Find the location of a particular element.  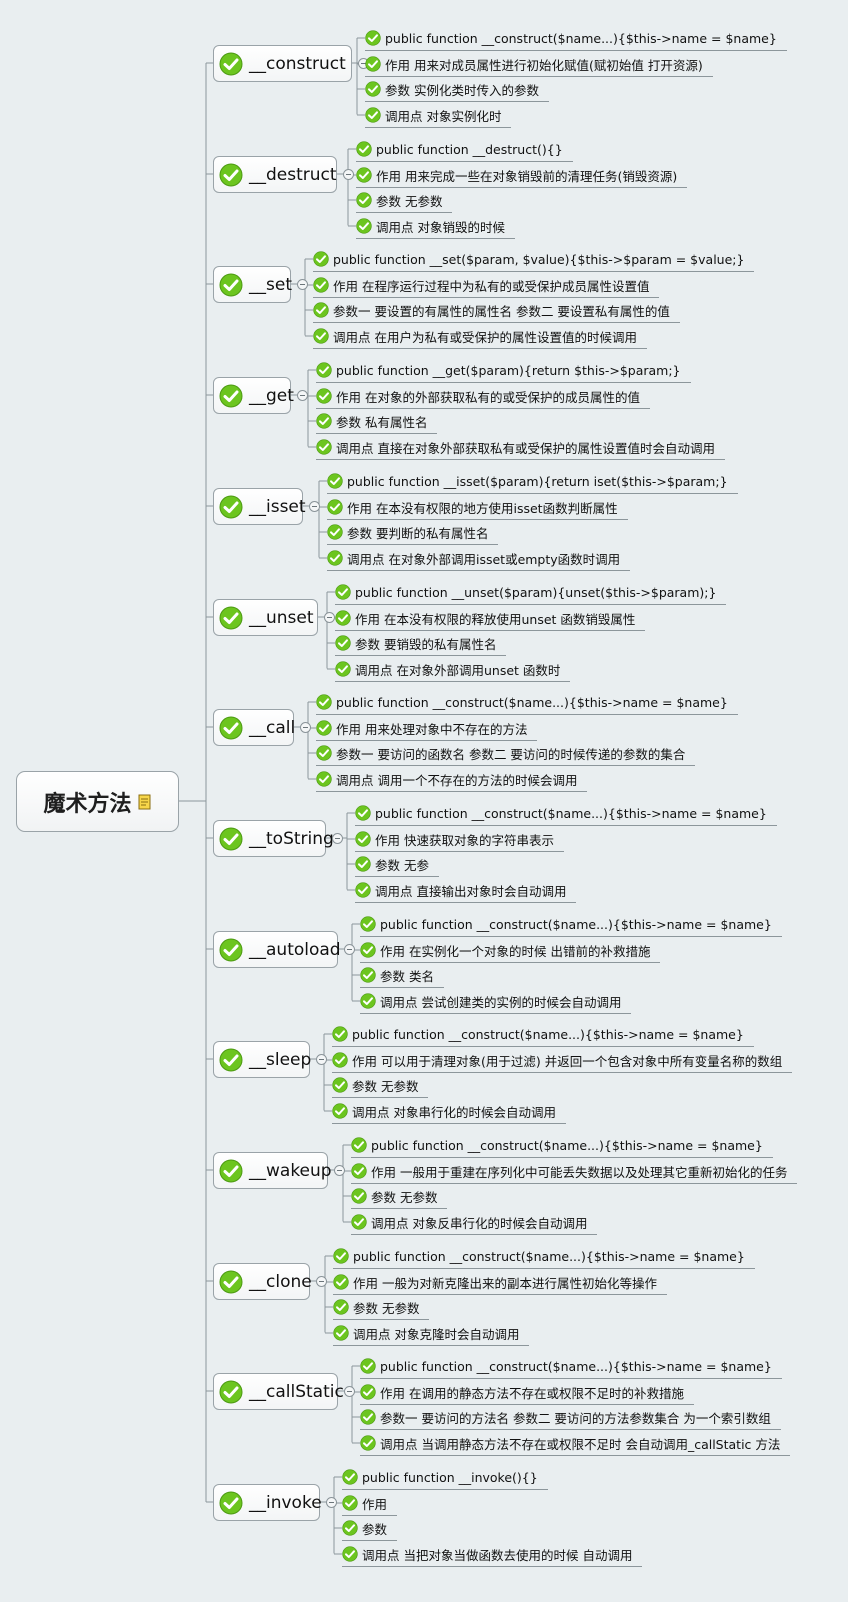

leaf-node: 作用 一般为对新克隆出来的副本进行属性初始化等操作 is located at coordinates (500, 1282).